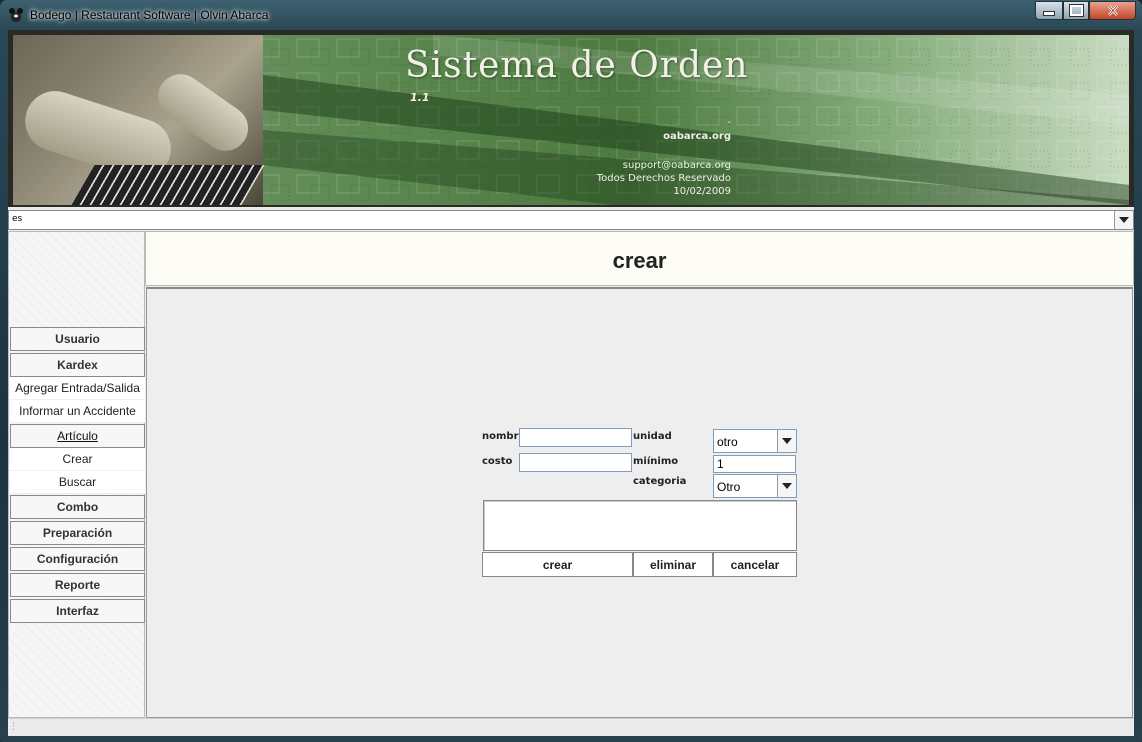 The image size is (1142, 742). What do you see at coordinates (168, 185) in the screenshot?
I see `keyboard-image` at bounding box center [168, 185].